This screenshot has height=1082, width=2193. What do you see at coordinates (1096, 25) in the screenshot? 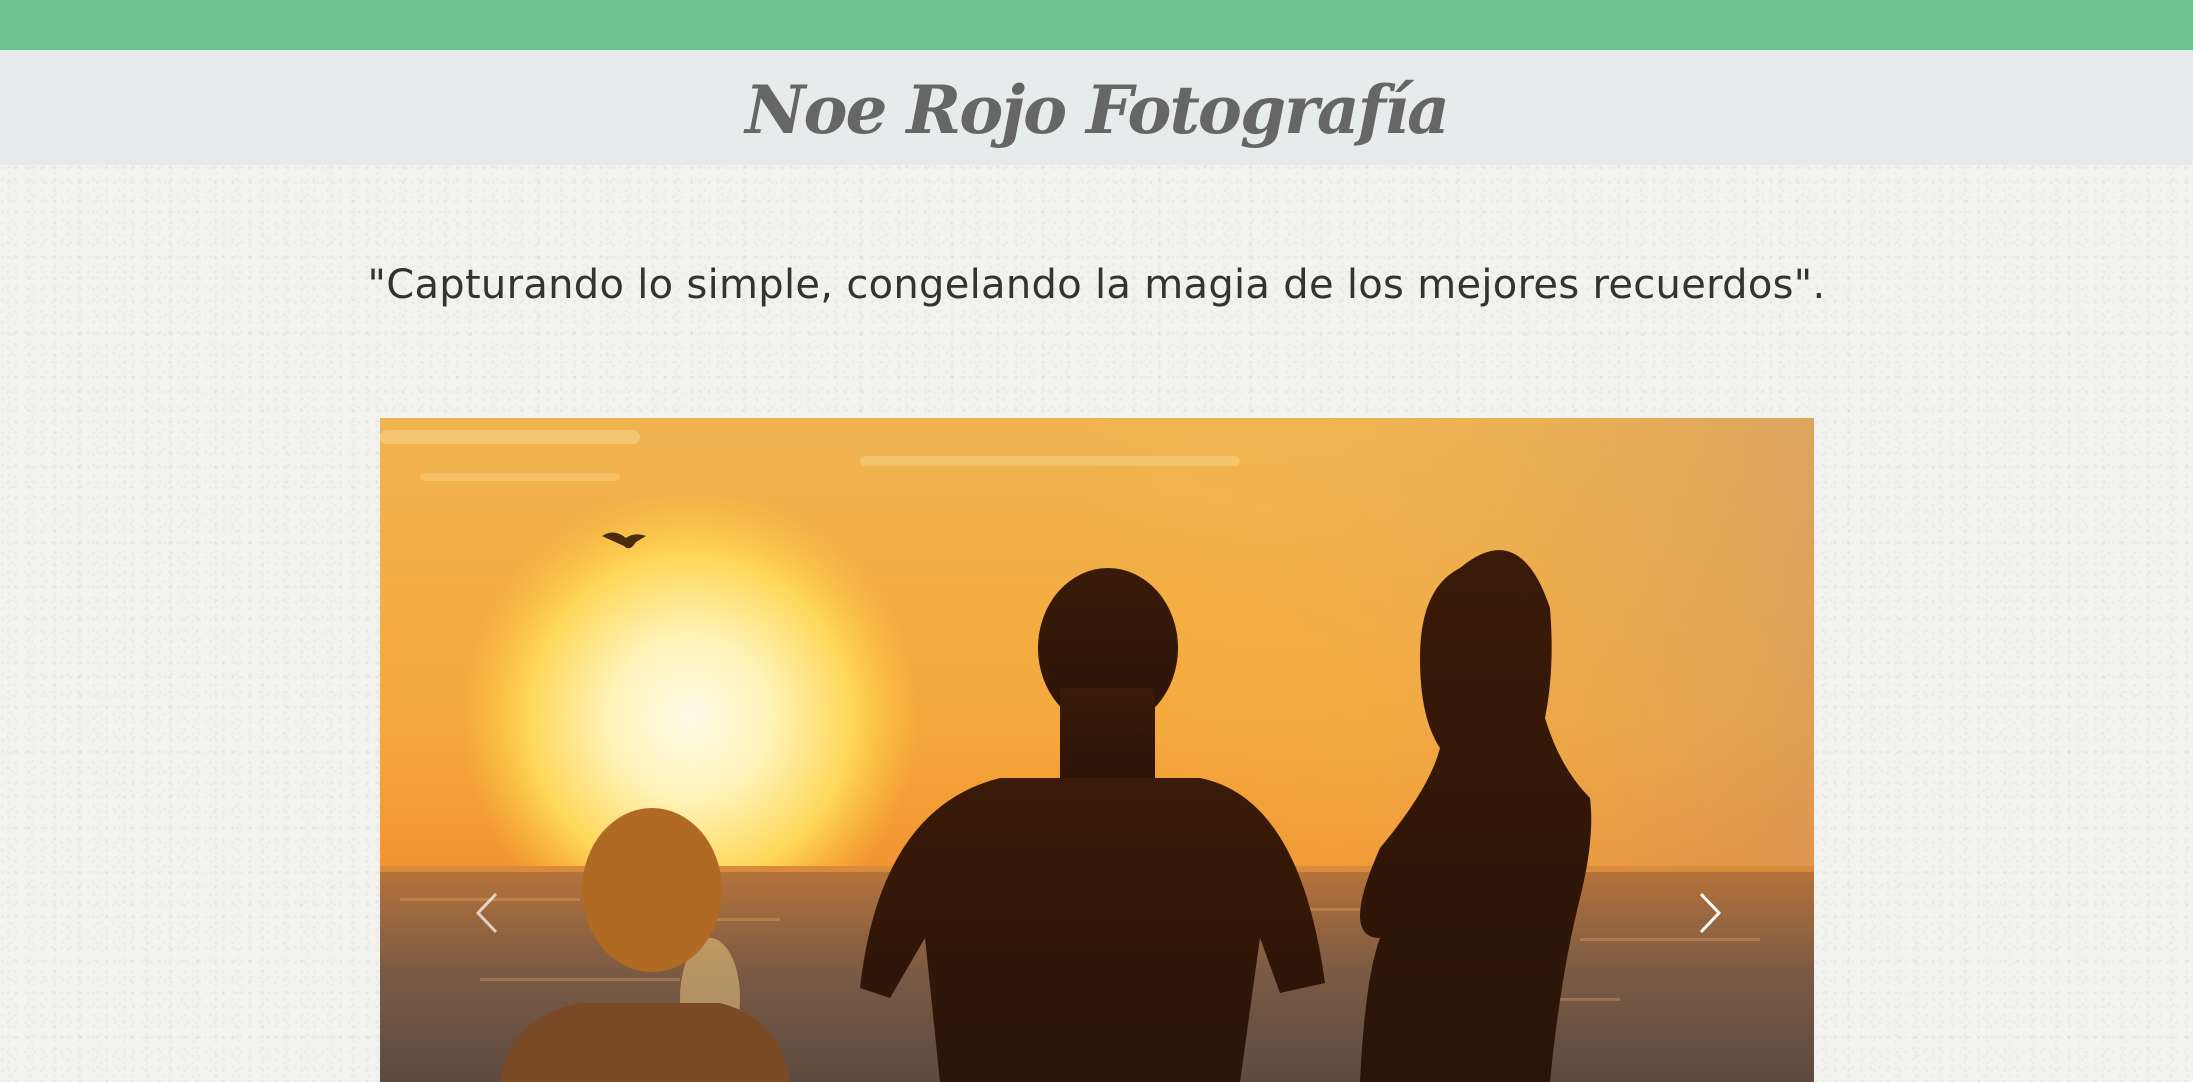
I see `top-accent-bar` at bounding box center [1096, 25].